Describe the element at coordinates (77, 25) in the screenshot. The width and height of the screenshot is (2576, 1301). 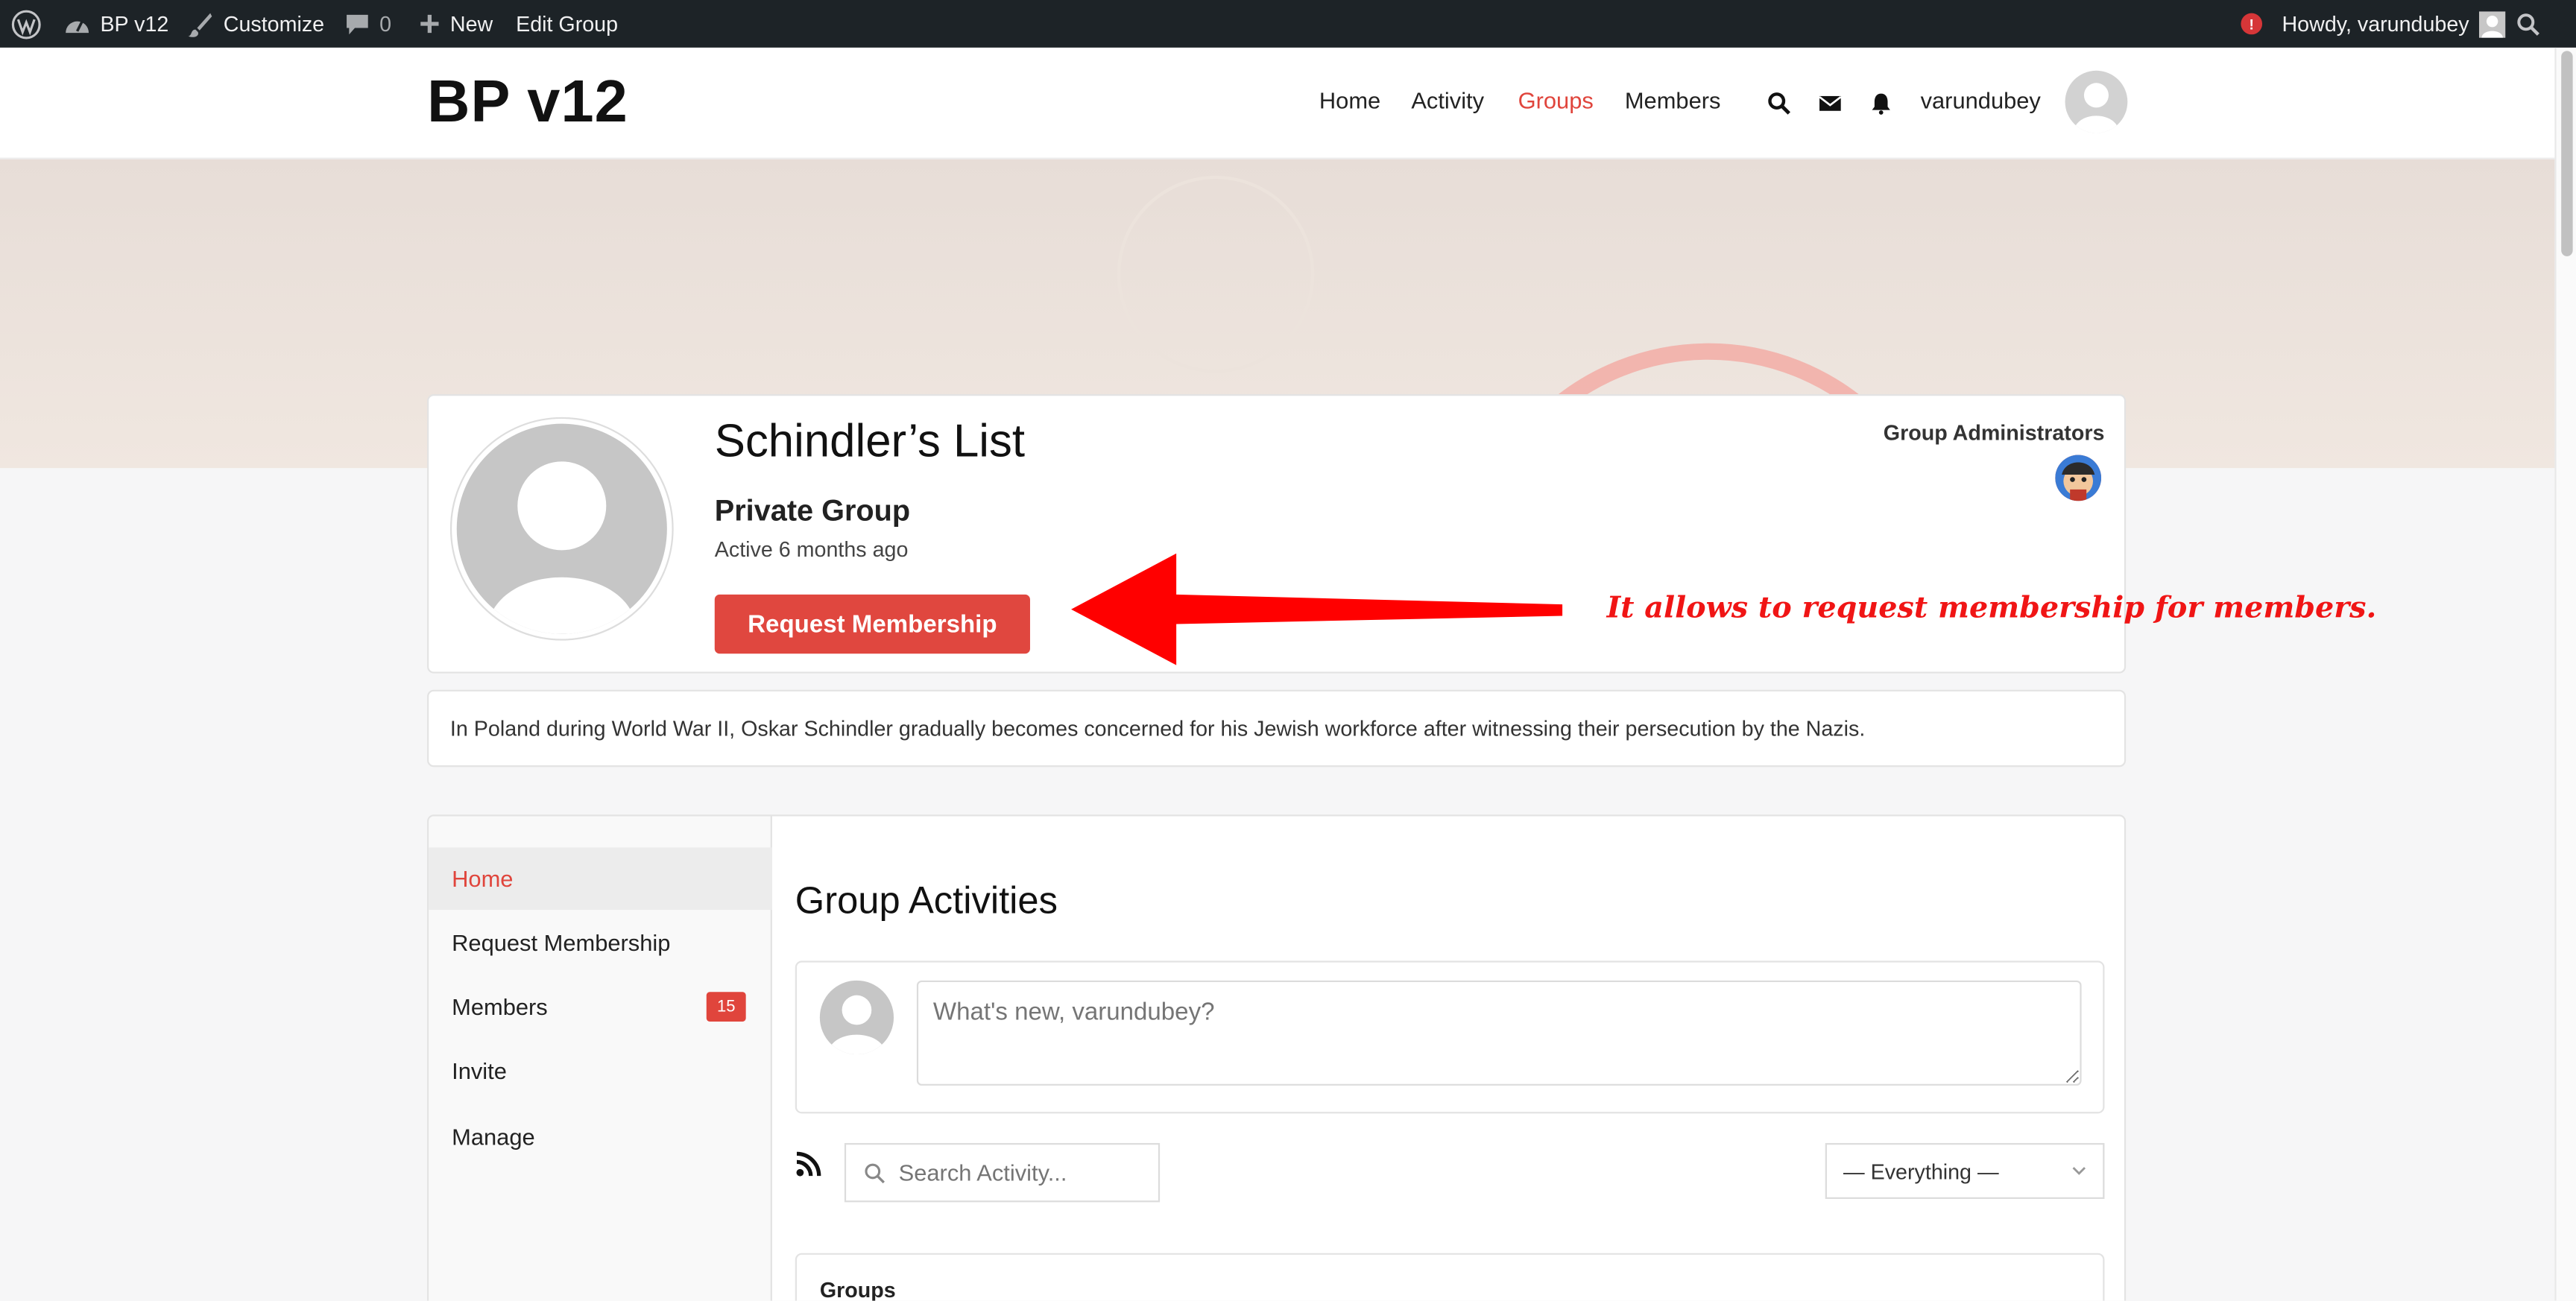
I see `dashboard-icon` at that location.